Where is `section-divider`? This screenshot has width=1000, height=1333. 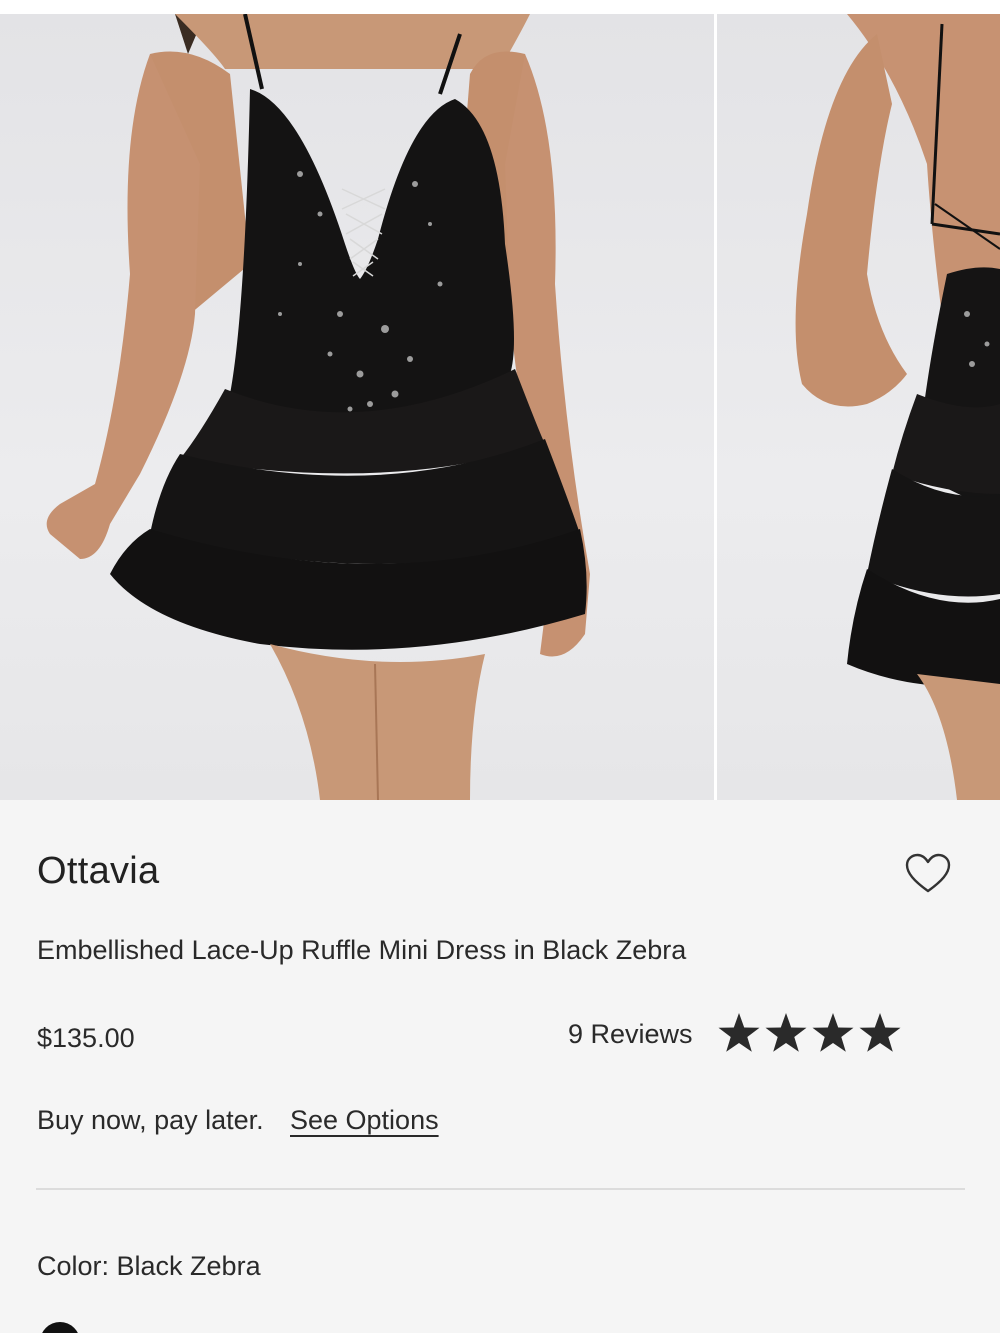 section-divider is located at coordinates (500, 1189).